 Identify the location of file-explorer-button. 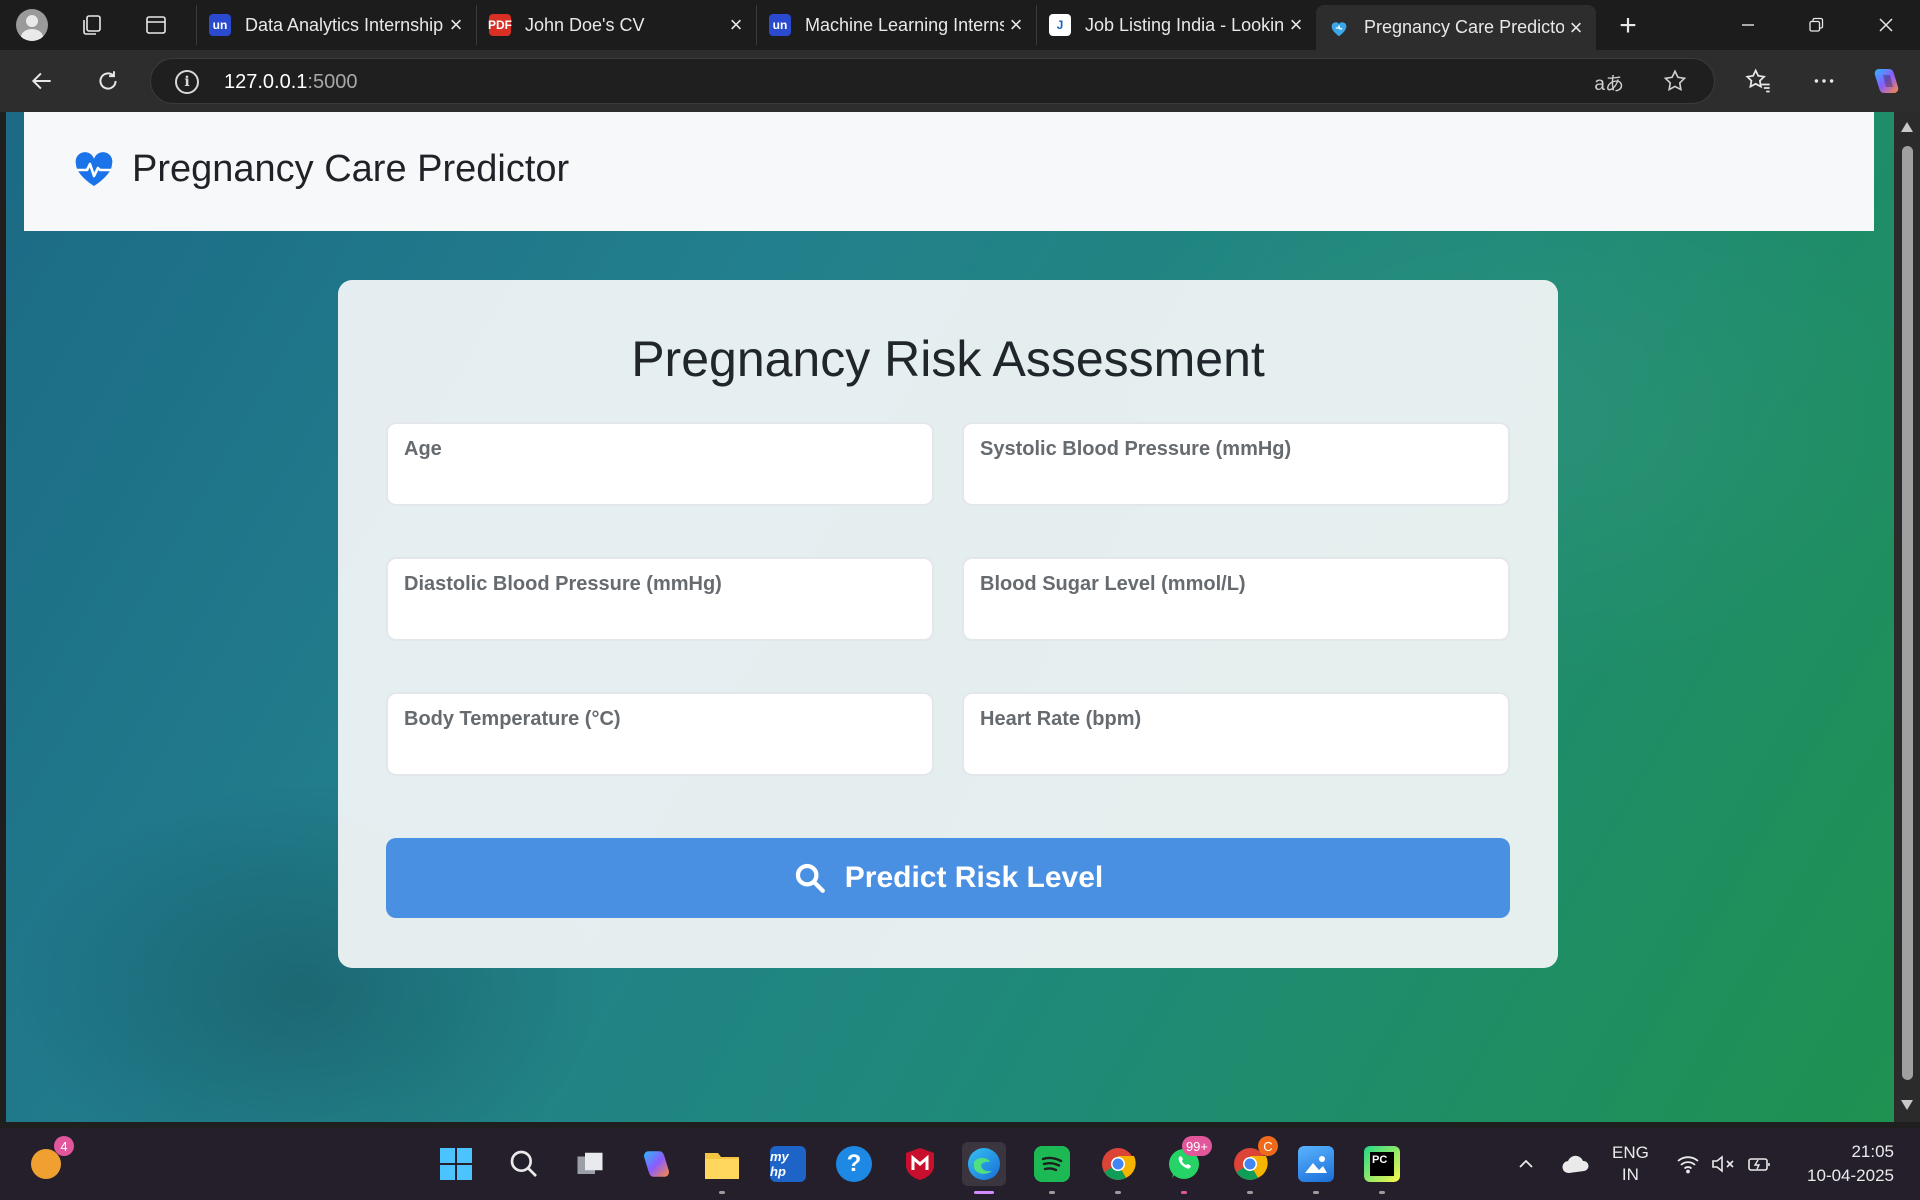
(722, 1168).